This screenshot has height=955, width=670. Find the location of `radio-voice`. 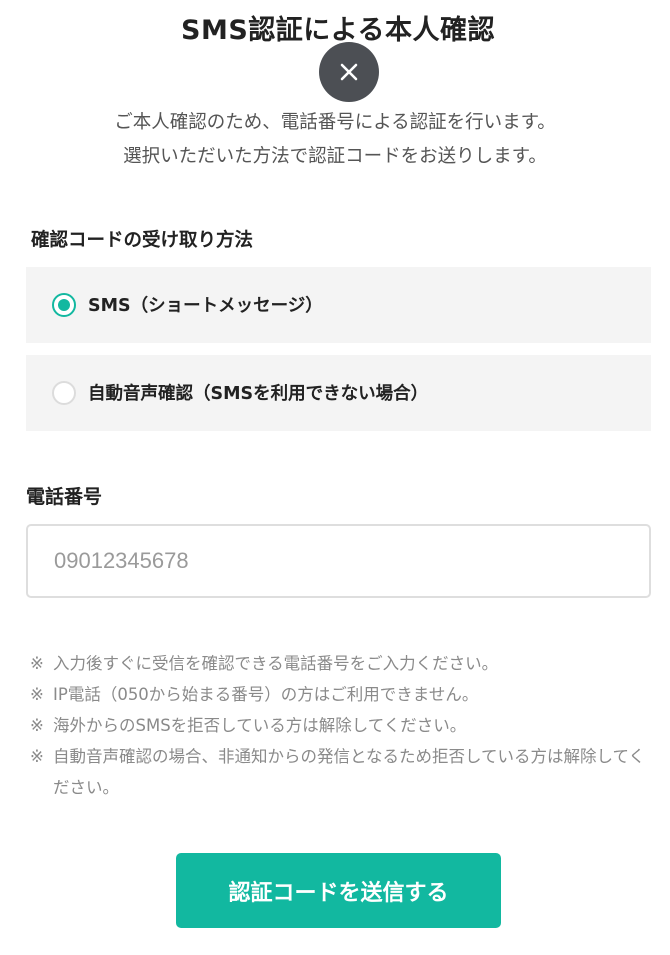

radio-voice is located at coordinates (64, 393).